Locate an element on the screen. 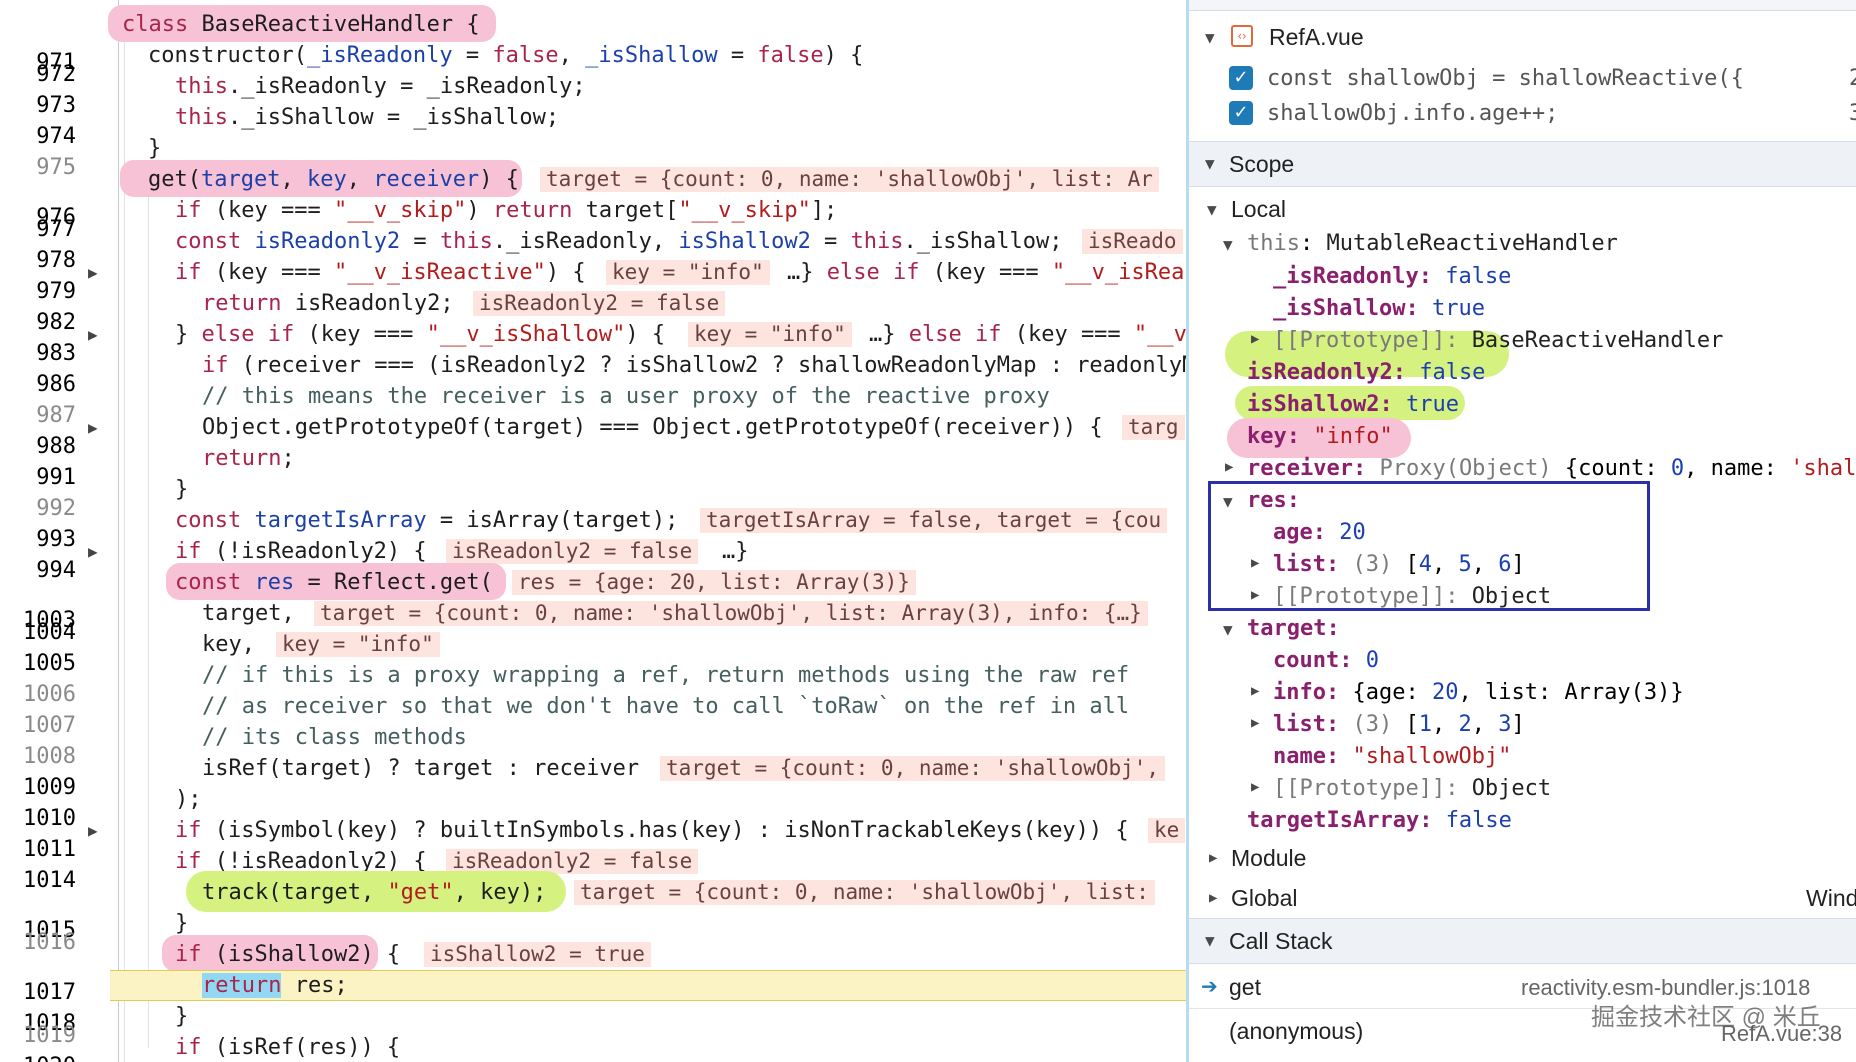 This screenshot has height=1062, width=1856. breakpoint-row: ✓ shallowObj.info.age++; 3 is located at coordinates (1522, 111).